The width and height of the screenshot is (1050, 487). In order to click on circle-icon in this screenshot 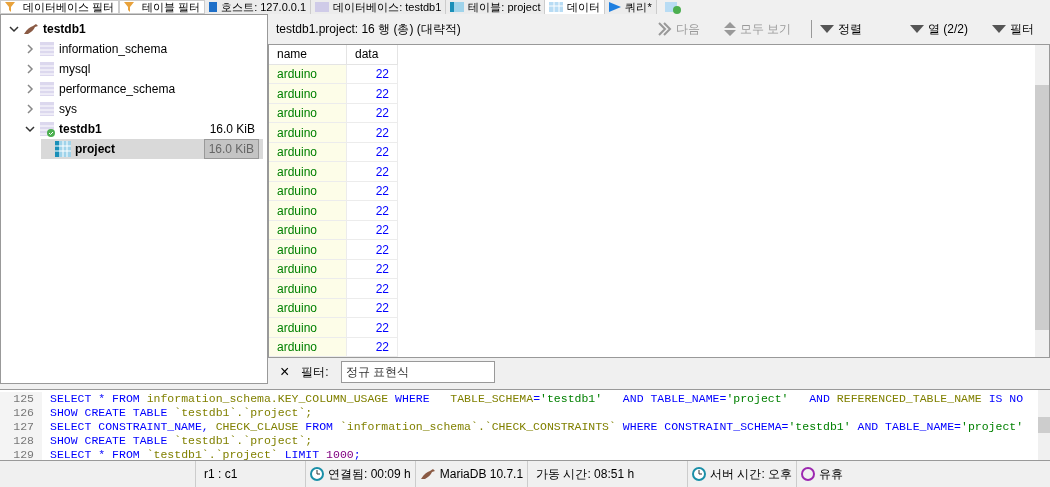, I will do `click(808, 474)`.